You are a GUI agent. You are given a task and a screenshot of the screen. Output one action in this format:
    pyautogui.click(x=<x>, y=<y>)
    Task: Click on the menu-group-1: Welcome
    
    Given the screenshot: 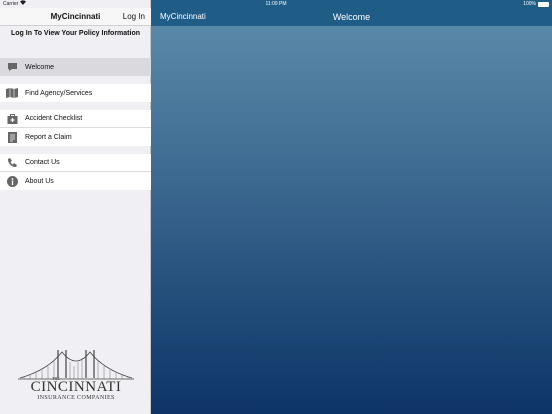 What is the action you would take?
    pyautogui.click(x=75, y=67)
    